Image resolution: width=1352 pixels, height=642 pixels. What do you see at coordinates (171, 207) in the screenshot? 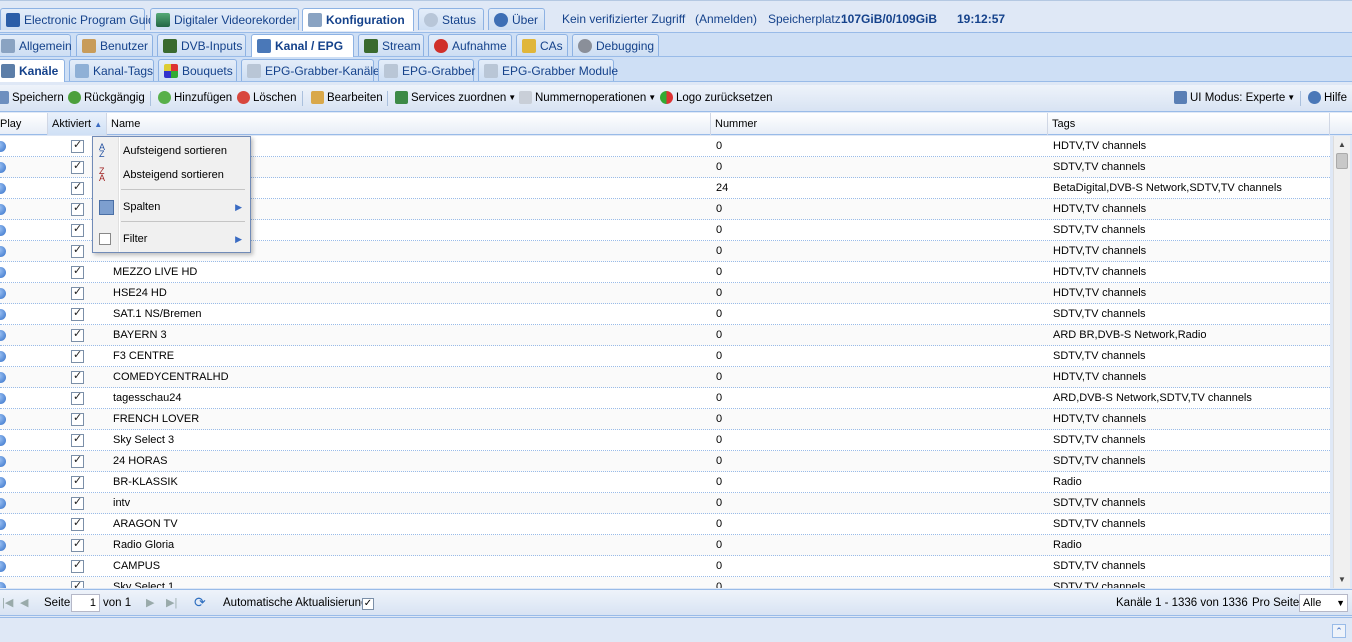
I see `menu-item-columns: Spalten ▶` at bounding box center [171, 207].